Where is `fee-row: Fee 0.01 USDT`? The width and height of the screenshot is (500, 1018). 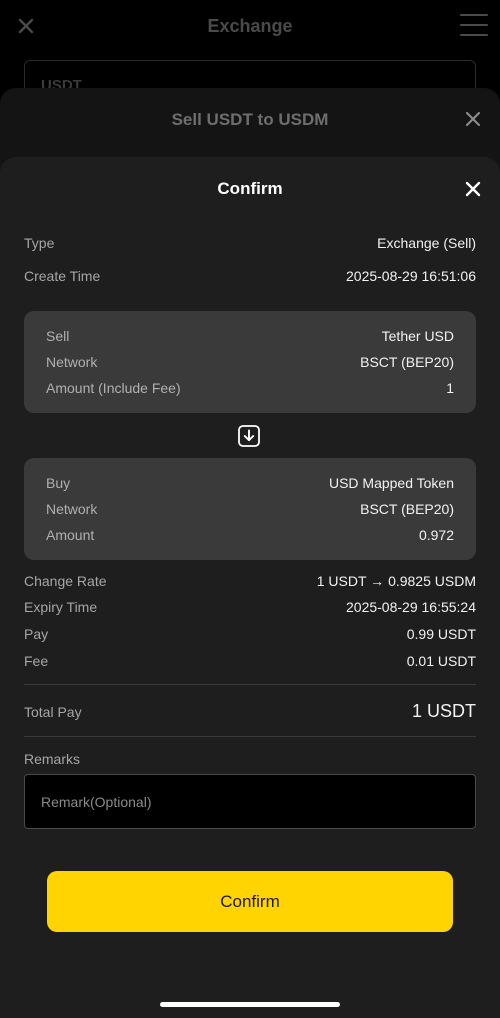 fee-row: Fee 0.01 USDT is located at coordinates (250, 661).